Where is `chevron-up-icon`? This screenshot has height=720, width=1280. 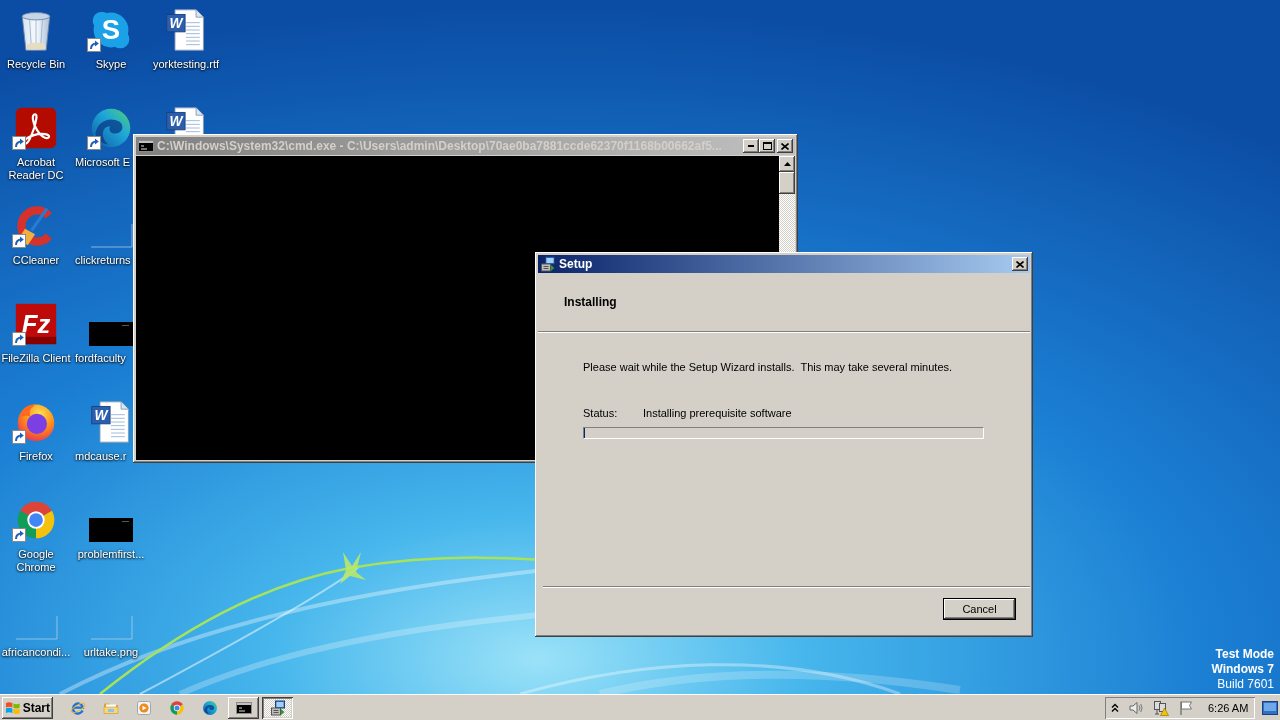 chevron-up-icon is located at coordinates (1115, 707).